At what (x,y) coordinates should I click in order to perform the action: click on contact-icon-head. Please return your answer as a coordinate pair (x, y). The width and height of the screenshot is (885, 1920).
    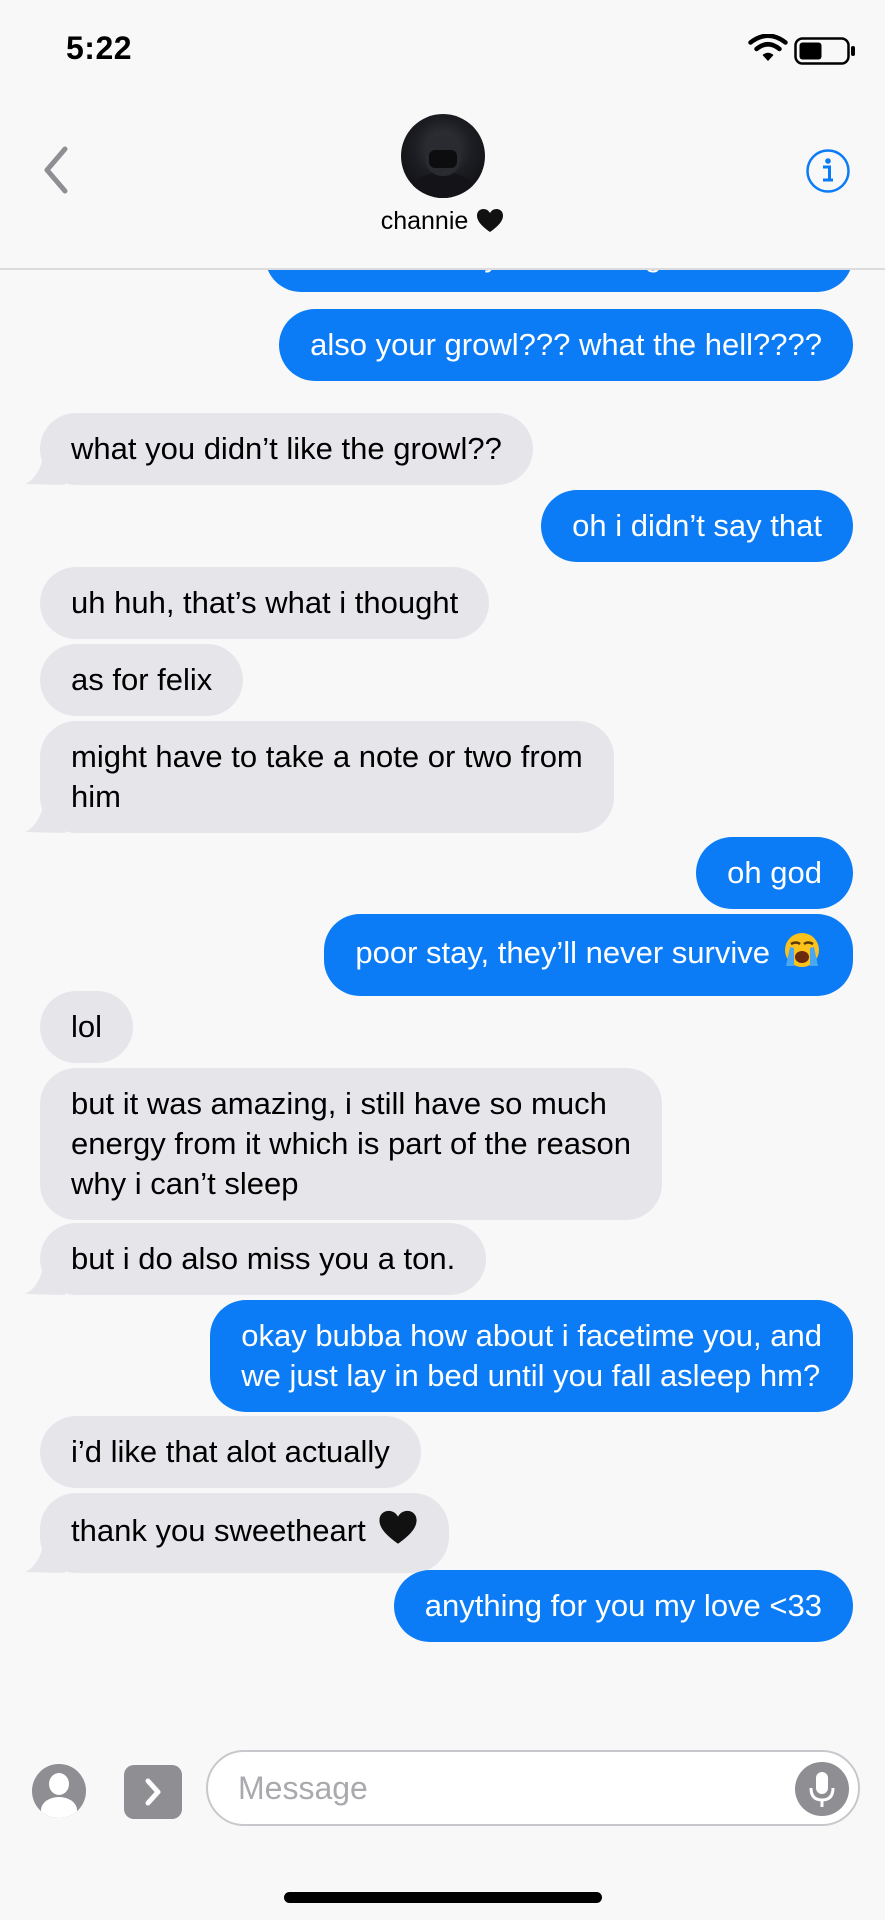
    Looking at the image, I should click on (59, 1784).